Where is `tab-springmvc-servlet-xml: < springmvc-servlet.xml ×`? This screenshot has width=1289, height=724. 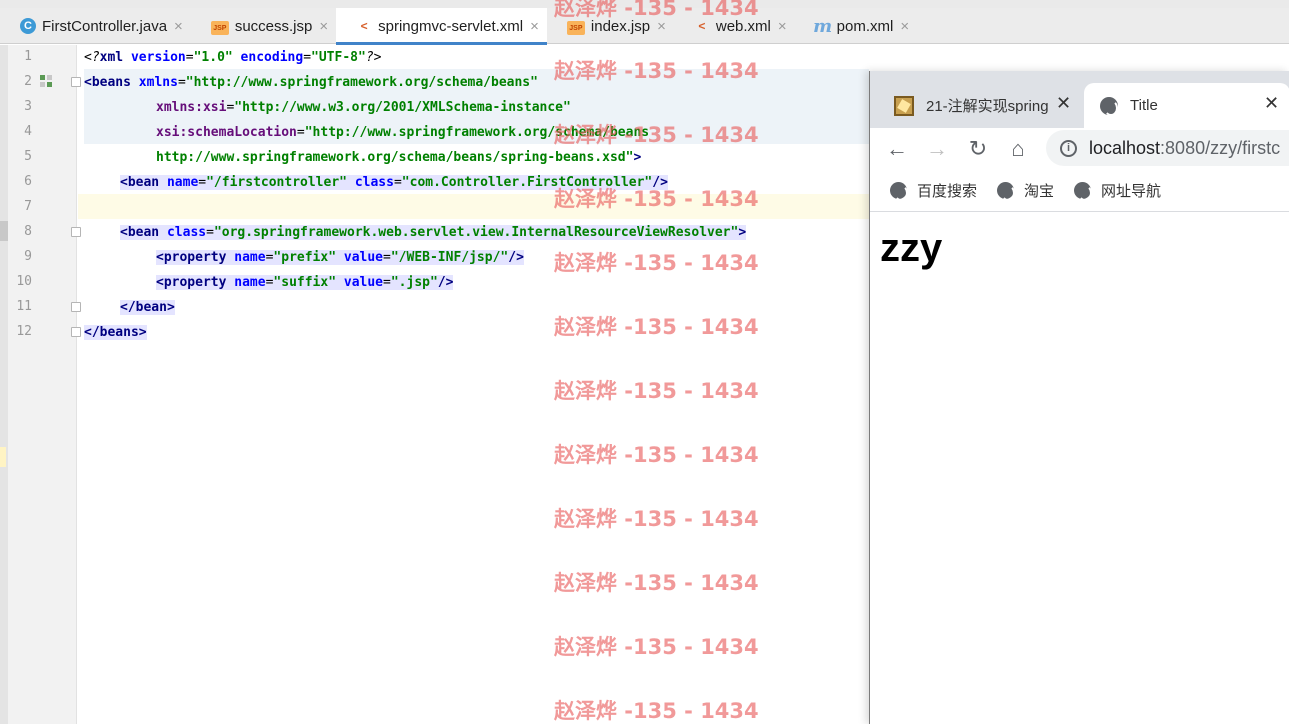 tab-springmvc-servlet-xml: < springmvc-servlet.xml × is located at coordinates (441, 26).